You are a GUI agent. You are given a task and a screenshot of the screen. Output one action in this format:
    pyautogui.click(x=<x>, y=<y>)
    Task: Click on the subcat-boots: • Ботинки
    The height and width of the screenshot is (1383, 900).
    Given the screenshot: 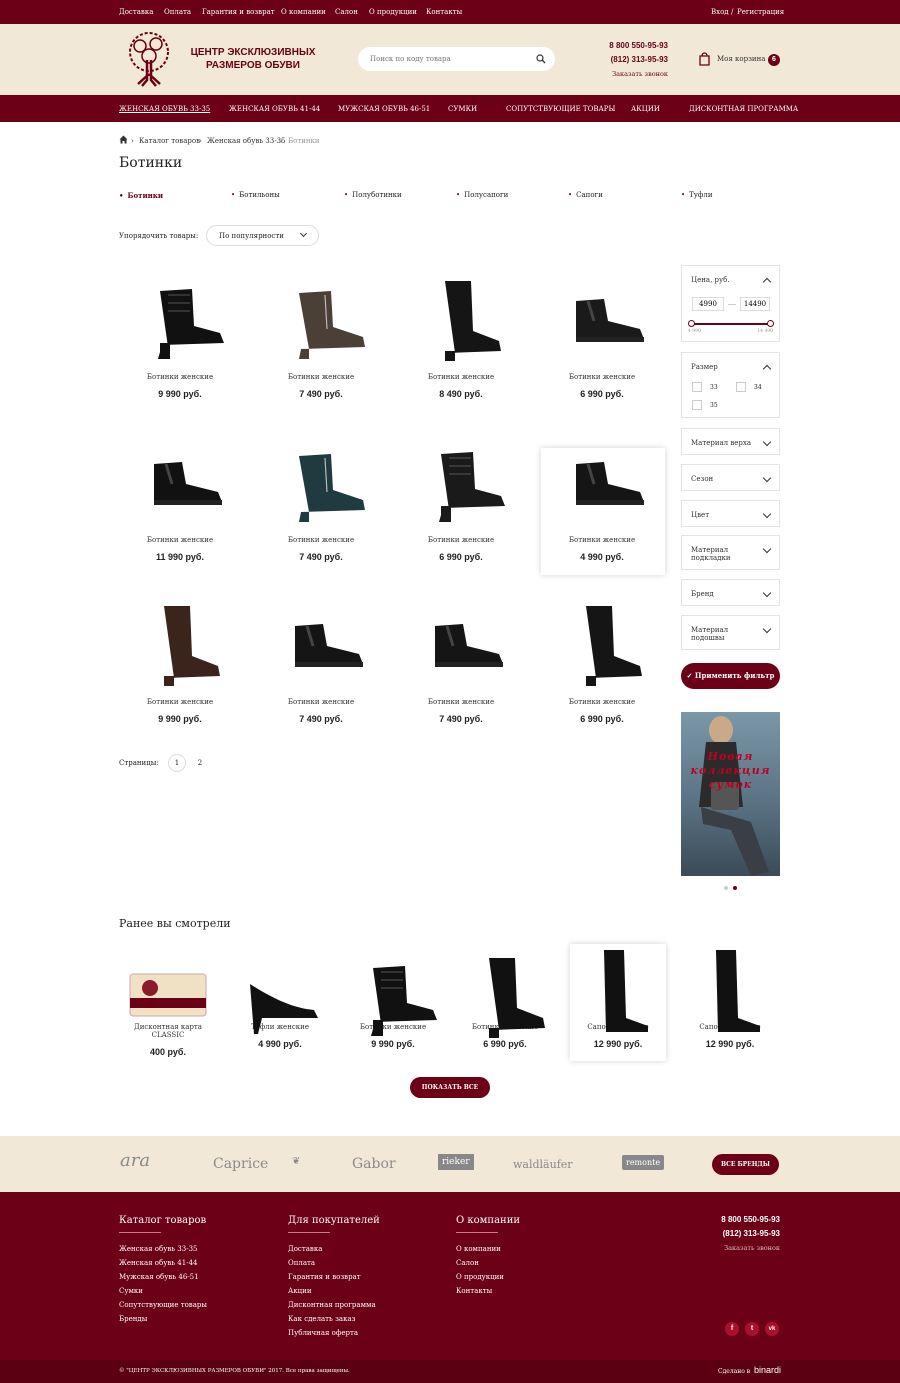 What is the action you would take?
    pyautogui.click(x=141, y=195)
    